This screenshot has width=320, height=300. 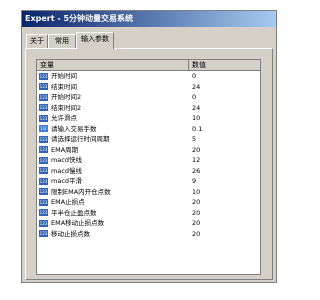 What do you see at coordinates (113, 118) in the screenshot?
I see `param-name-cell: 123 允许滑点` at bounding box center [113, 118].